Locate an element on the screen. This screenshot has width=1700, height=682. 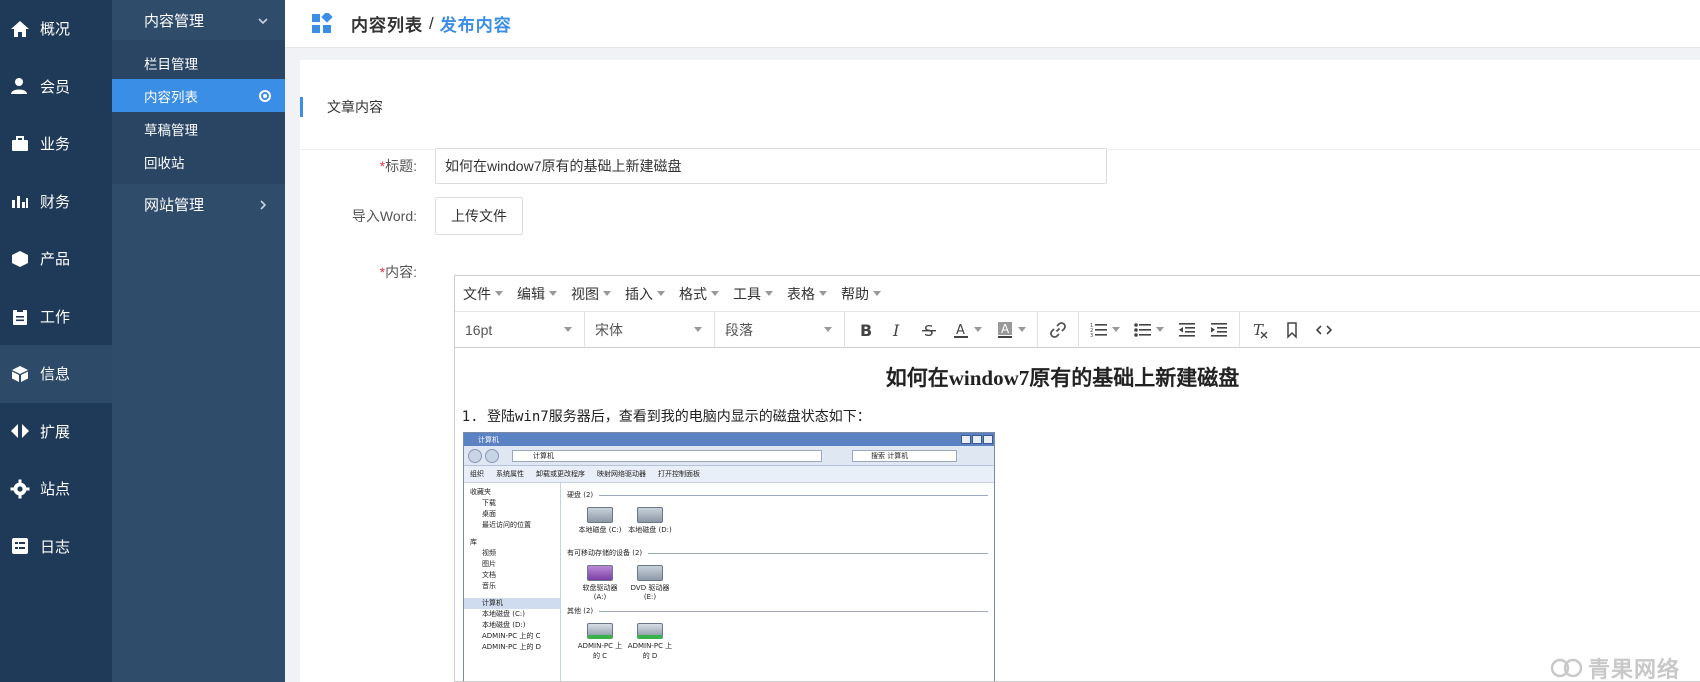
sidebar-item-content-list: 内容列表 is located at coordinates (198, 95).